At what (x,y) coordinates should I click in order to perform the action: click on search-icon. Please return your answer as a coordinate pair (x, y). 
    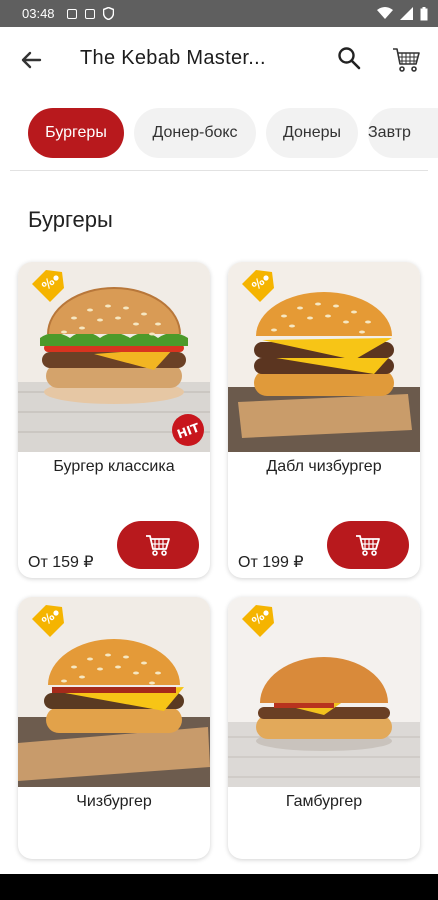
    Looking at the image, I should click on (349, 58).